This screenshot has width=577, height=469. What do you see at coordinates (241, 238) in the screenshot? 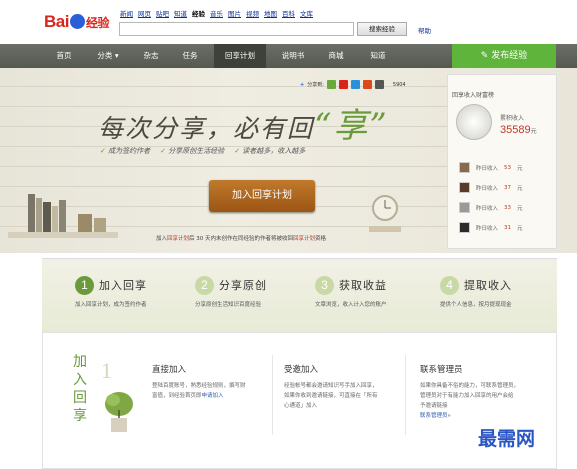
I see `banner-tagline: 加入回享计划后 30 天内未创作在同经验的作者将被收回回享计划资格` at bounding box center [241, 238].